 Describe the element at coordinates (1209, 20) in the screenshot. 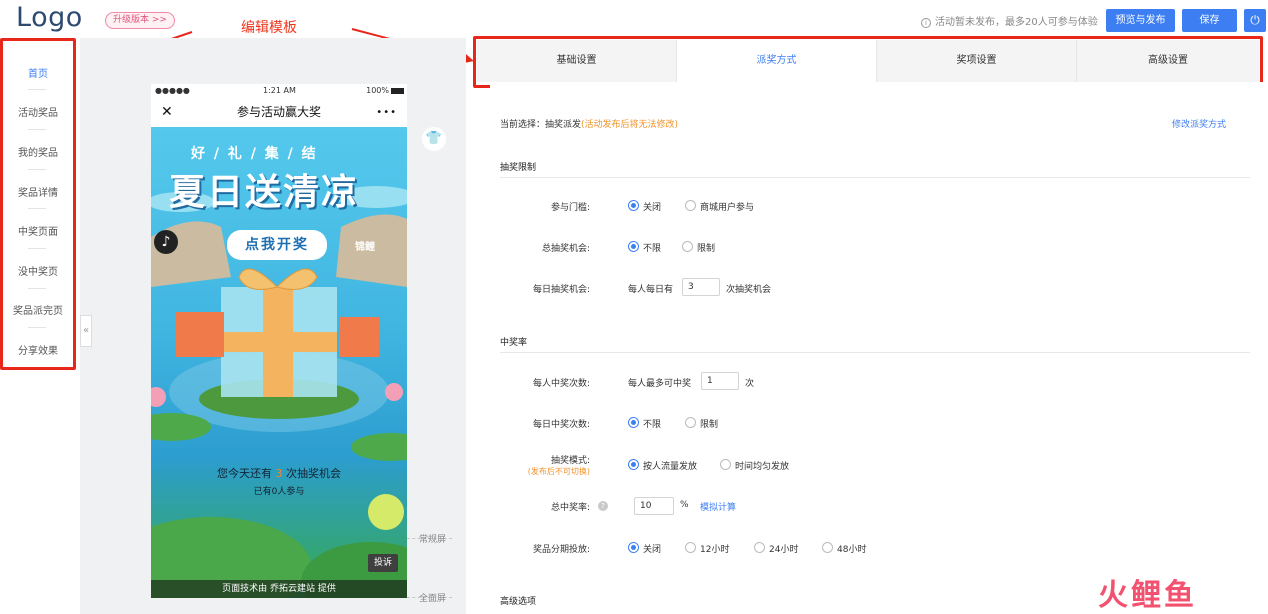

I see `save-button: 保存` at that location.